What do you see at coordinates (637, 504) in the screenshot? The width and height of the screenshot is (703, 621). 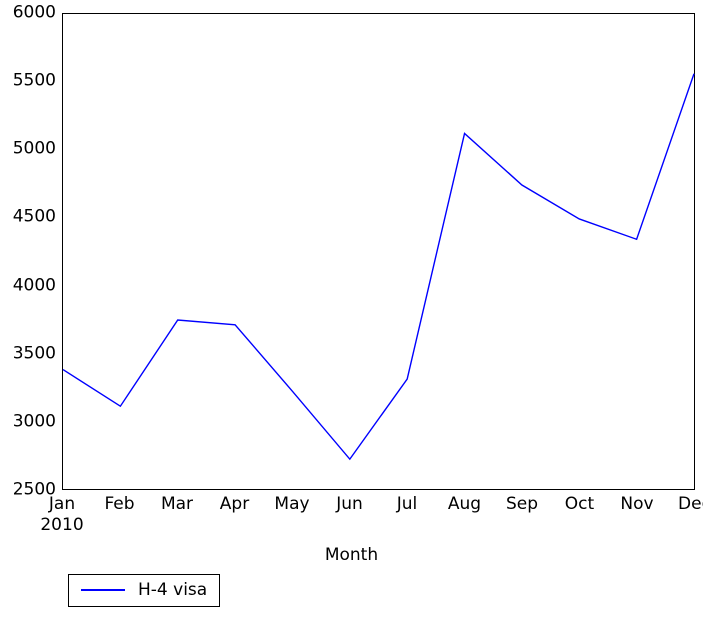 I see `x-tick-label: Nov` at bounding box center [637, 504].